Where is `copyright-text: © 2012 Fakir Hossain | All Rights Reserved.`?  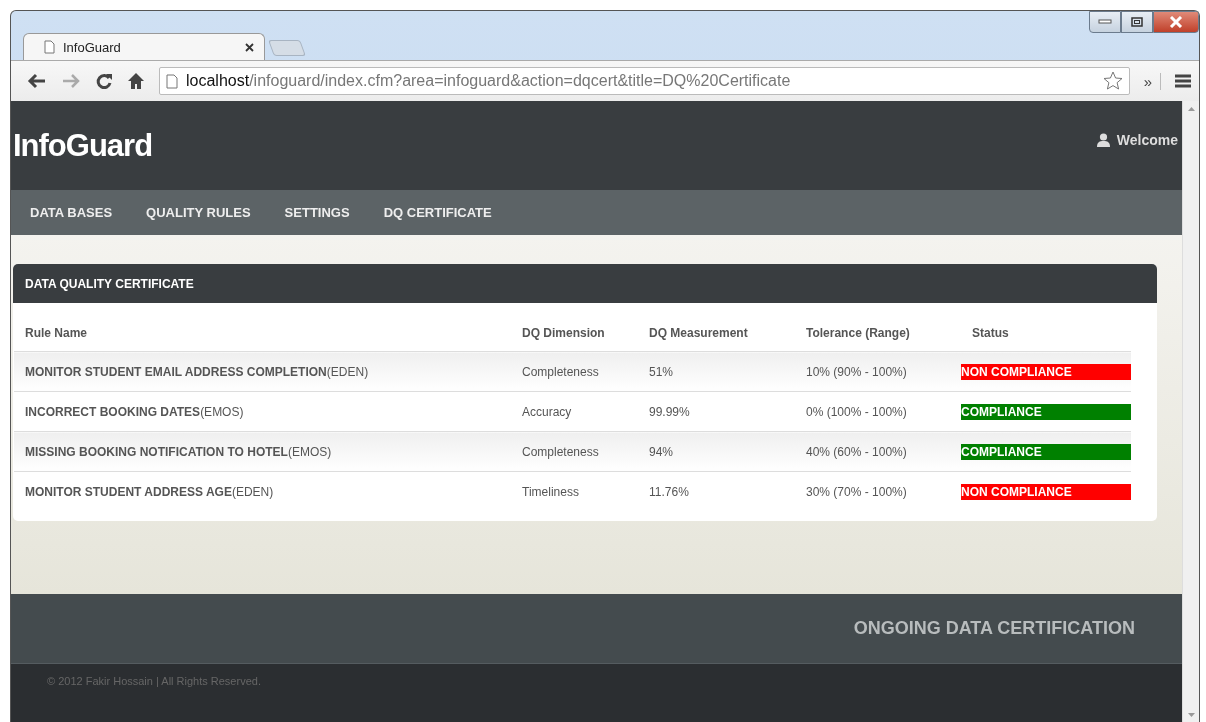
copyright-text: © 2012 Fakir Hossain | All Rights Reserved. is located at coordinates (154, 681).